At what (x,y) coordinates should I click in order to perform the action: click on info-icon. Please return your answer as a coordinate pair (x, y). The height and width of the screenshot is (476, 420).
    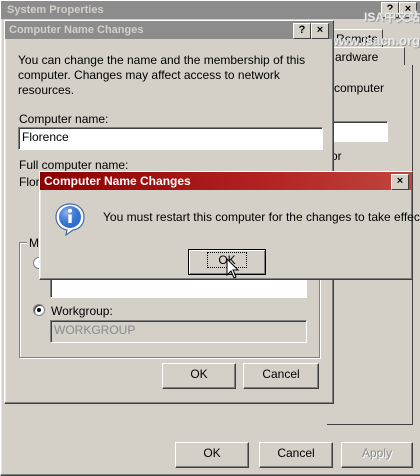
    Looking at the image, I should click on (70, 219).